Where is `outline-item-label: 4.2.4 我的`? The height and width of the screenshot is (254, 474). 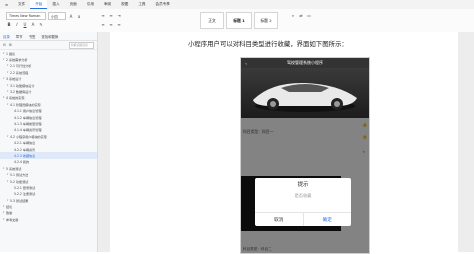 outline-item-label: 4.2.4 我的 is located at coordinates (22, 162).